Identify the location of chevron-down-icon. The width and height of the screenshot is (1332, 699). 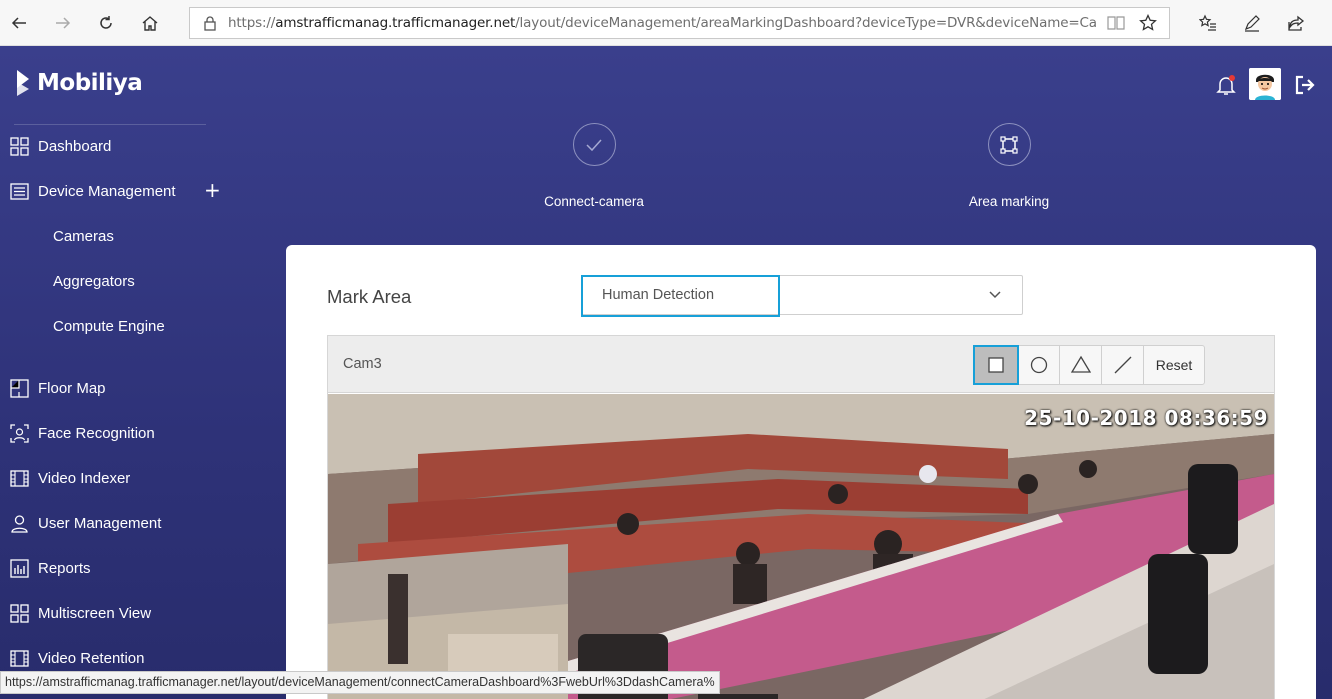
(995, 295).